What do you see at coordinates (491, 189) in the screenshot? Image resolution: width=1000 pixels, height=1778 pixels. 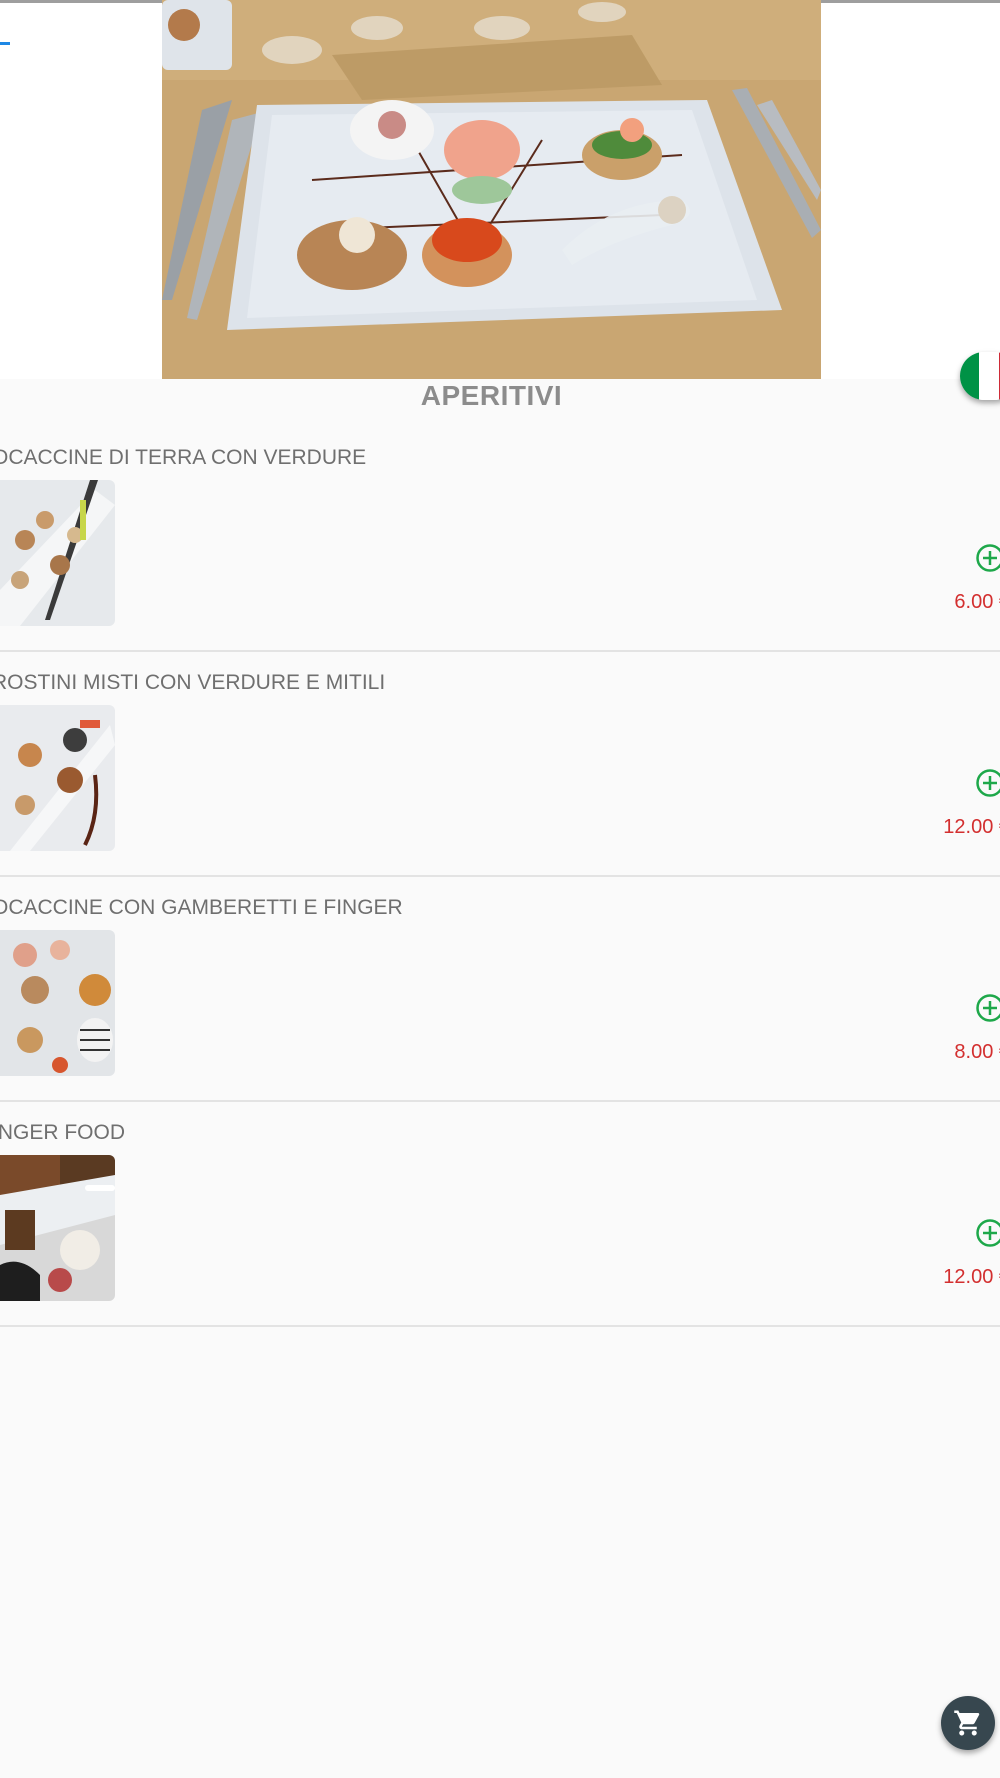 I see `hero-image` at bounding box center [491, 189].